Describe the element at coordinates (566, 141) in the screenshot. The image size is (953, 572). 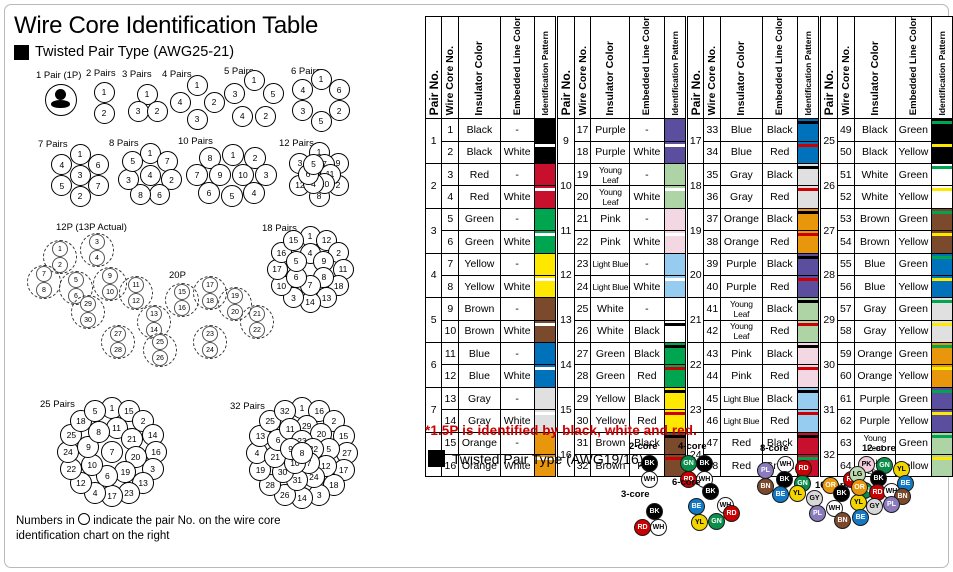
I see `cell-pair-no: 9` at that location.